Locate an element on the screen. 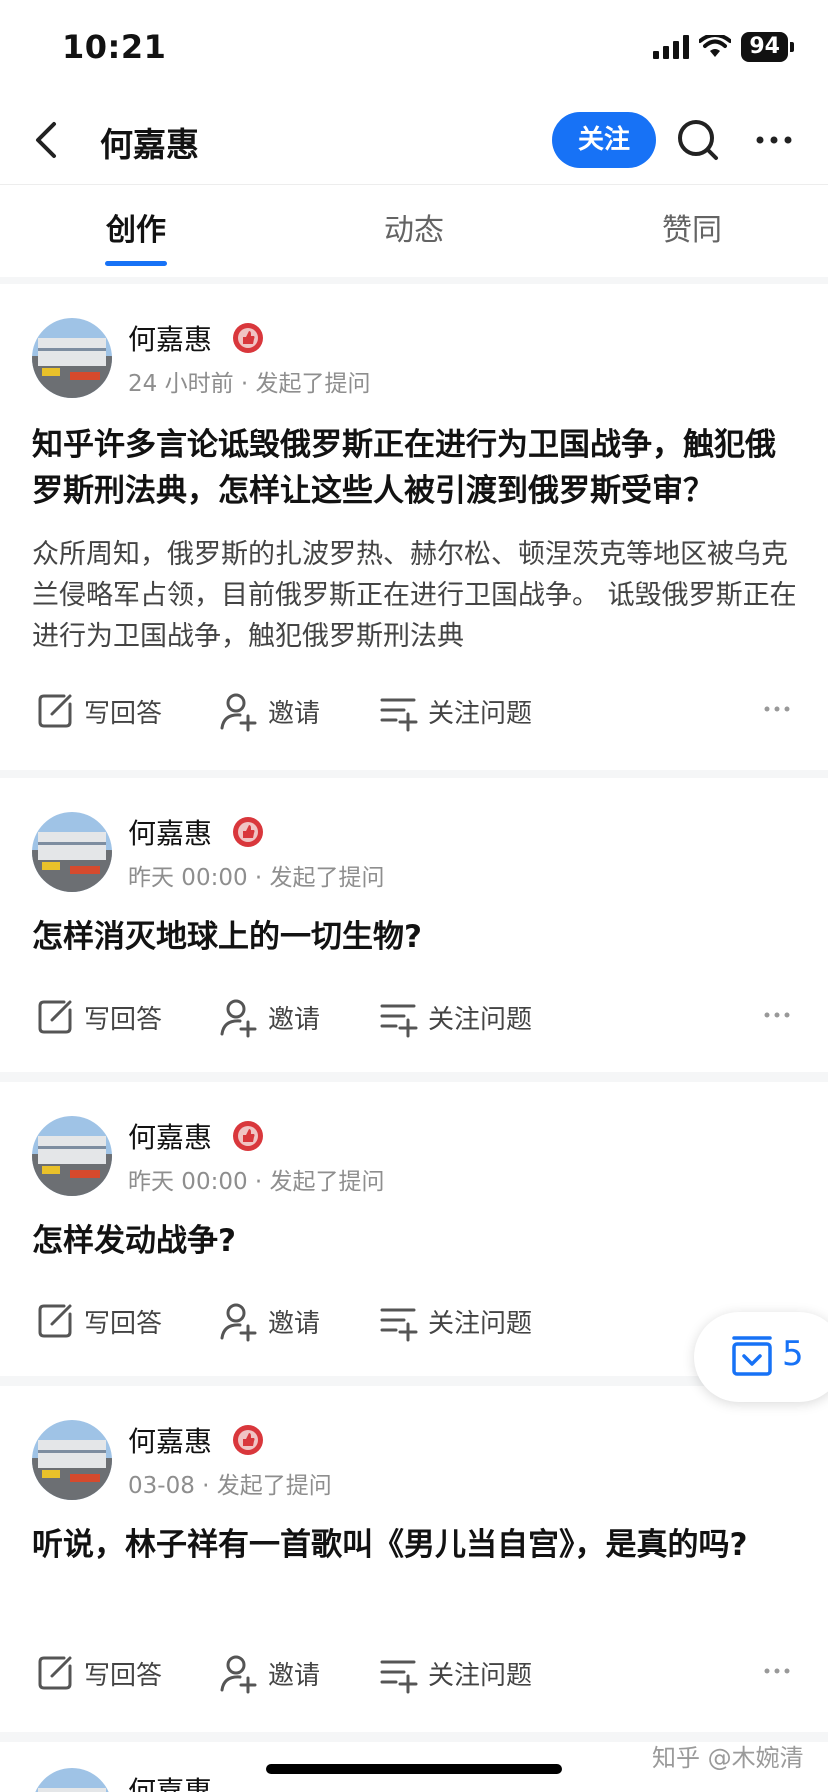  page-title: 何嘉惠 is located at coordinates (149, 144).